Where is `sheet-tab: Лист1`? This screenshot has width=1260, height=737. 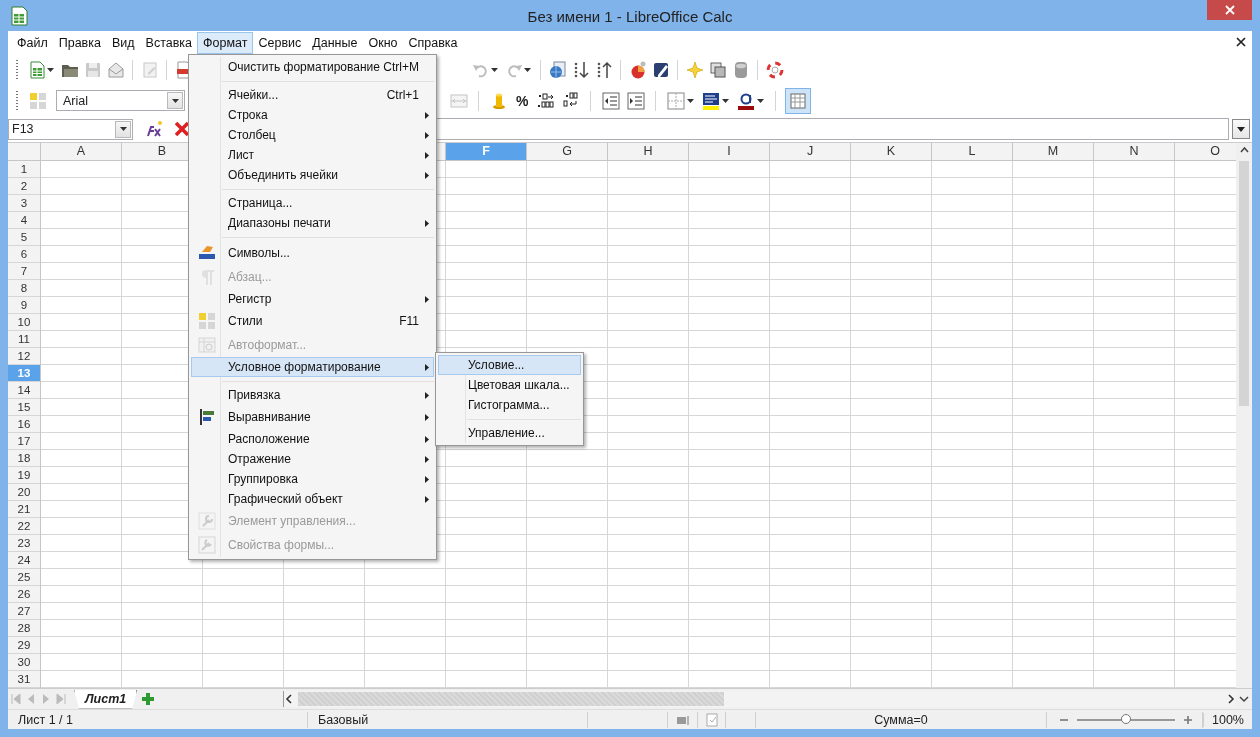 sheet-tab: Лист1 is located at coordinates (106, 699).